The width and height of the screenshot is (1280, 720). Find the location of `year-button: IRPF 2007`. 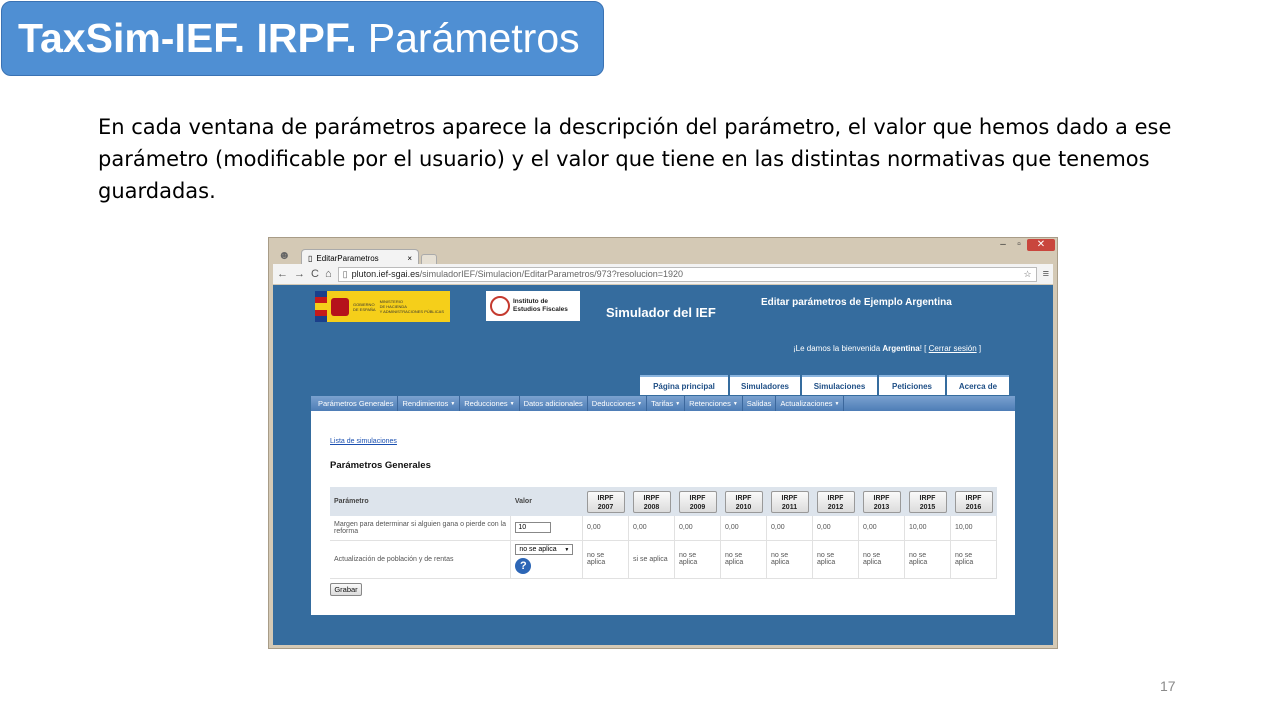

year-button: IRPF 2007 is located at coordinates (605, 501).